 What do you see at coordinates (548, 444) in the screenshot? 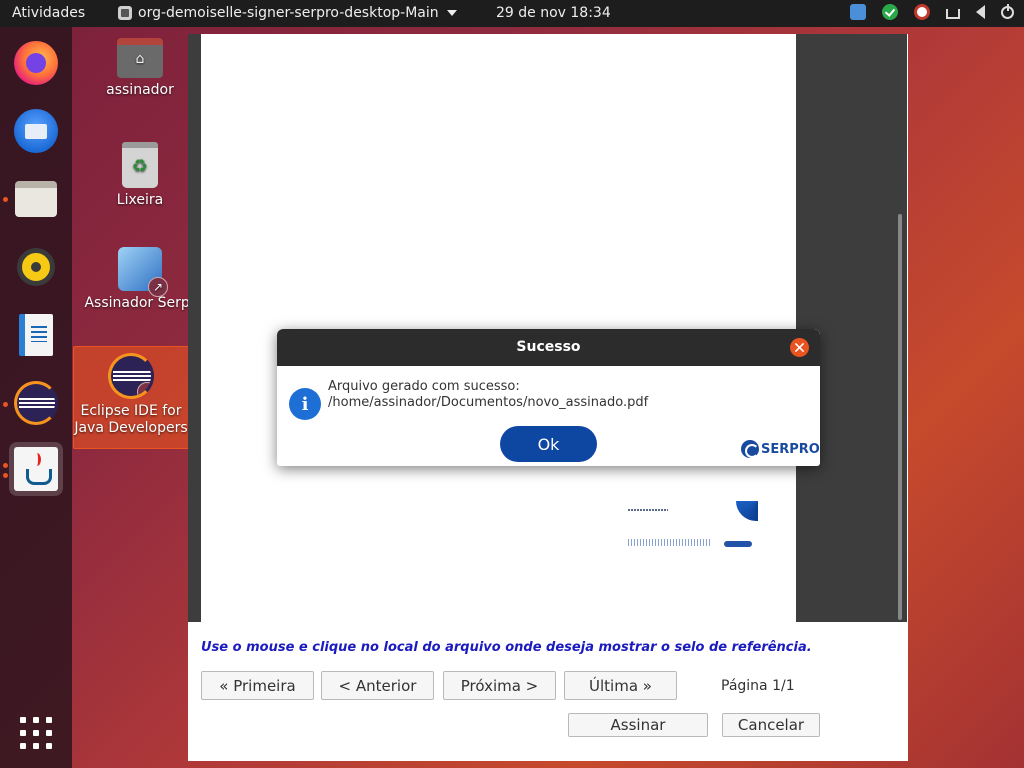
I see `ok-button: Ok` at bounding box center [548, 444].